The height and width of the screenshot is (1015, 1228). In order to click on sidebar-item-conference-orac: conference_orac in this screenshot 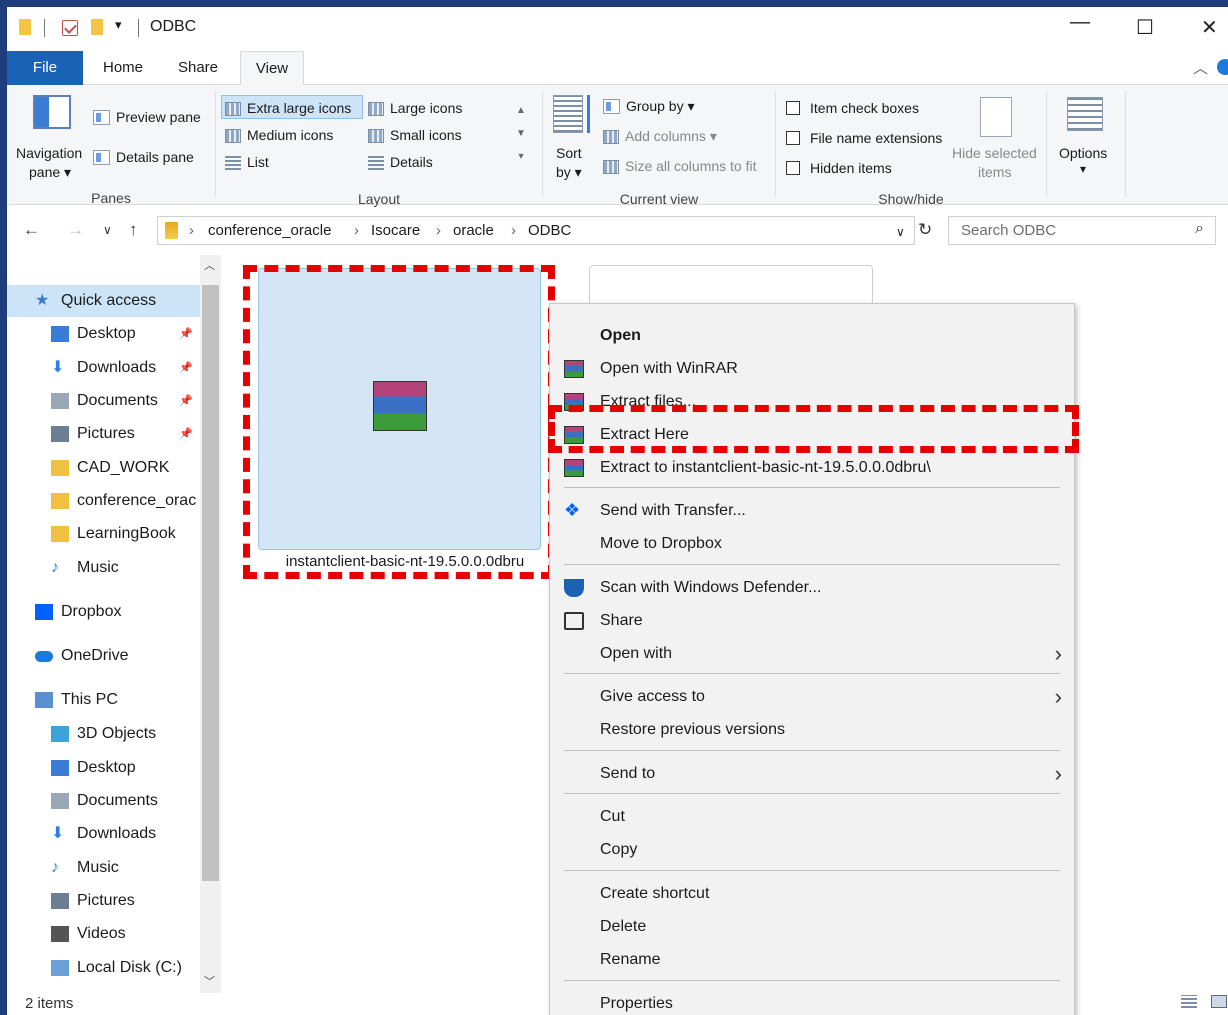, I will do `click(103, 501)`.